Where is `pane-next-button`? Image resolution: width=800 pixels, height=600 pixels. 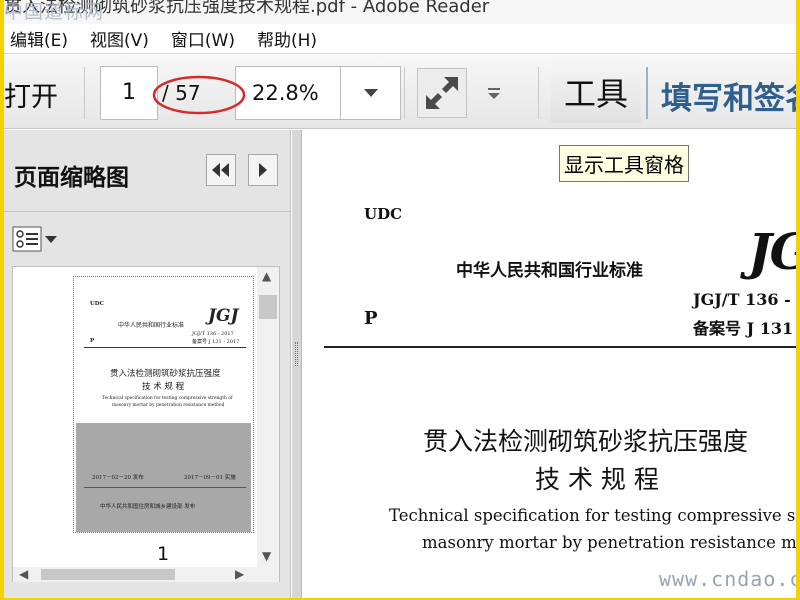 pane-next-button is located at coordinates (263, 170).